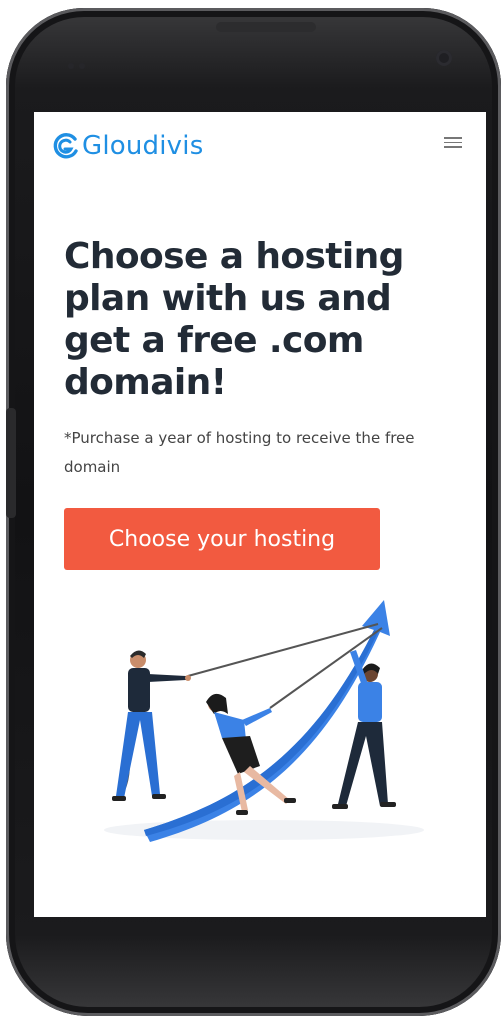 The image size is (501, 1023). I want to click on phone-camera, so click(444, 58).